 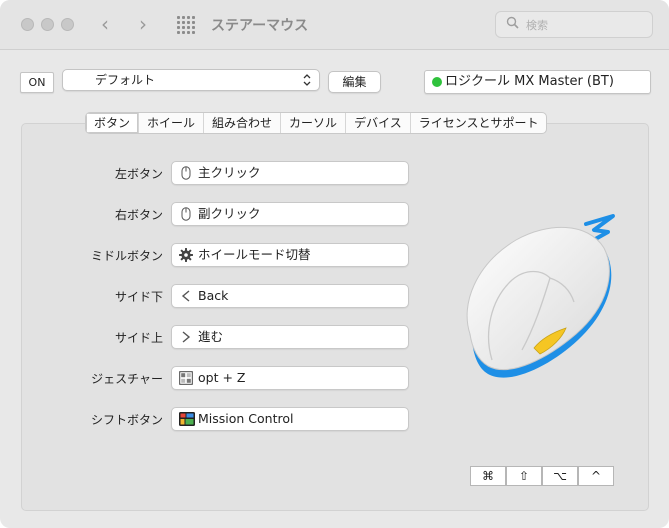 I want to click on side-lower-action: Back, so click(x=290, y=296).